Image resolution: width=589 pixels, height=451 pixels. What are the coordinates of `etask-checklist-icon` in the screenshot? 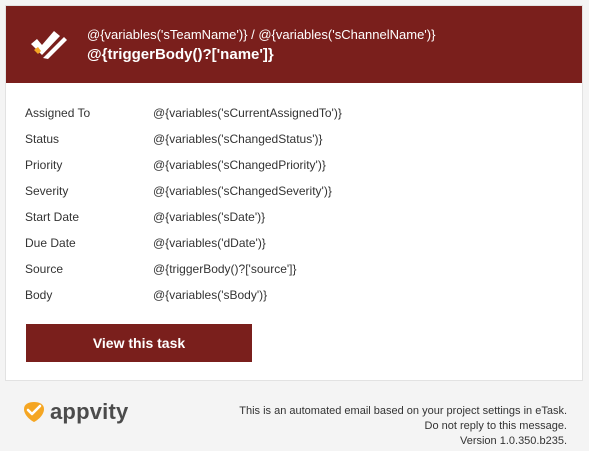 It's located at (48, 45).